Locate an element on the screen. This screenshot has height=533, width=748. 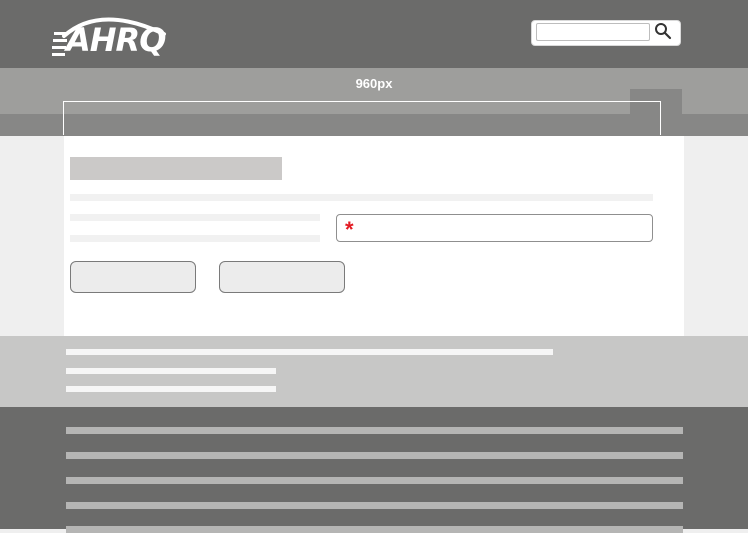
site-logo: AHRQ is located at coordinates (116, 40).